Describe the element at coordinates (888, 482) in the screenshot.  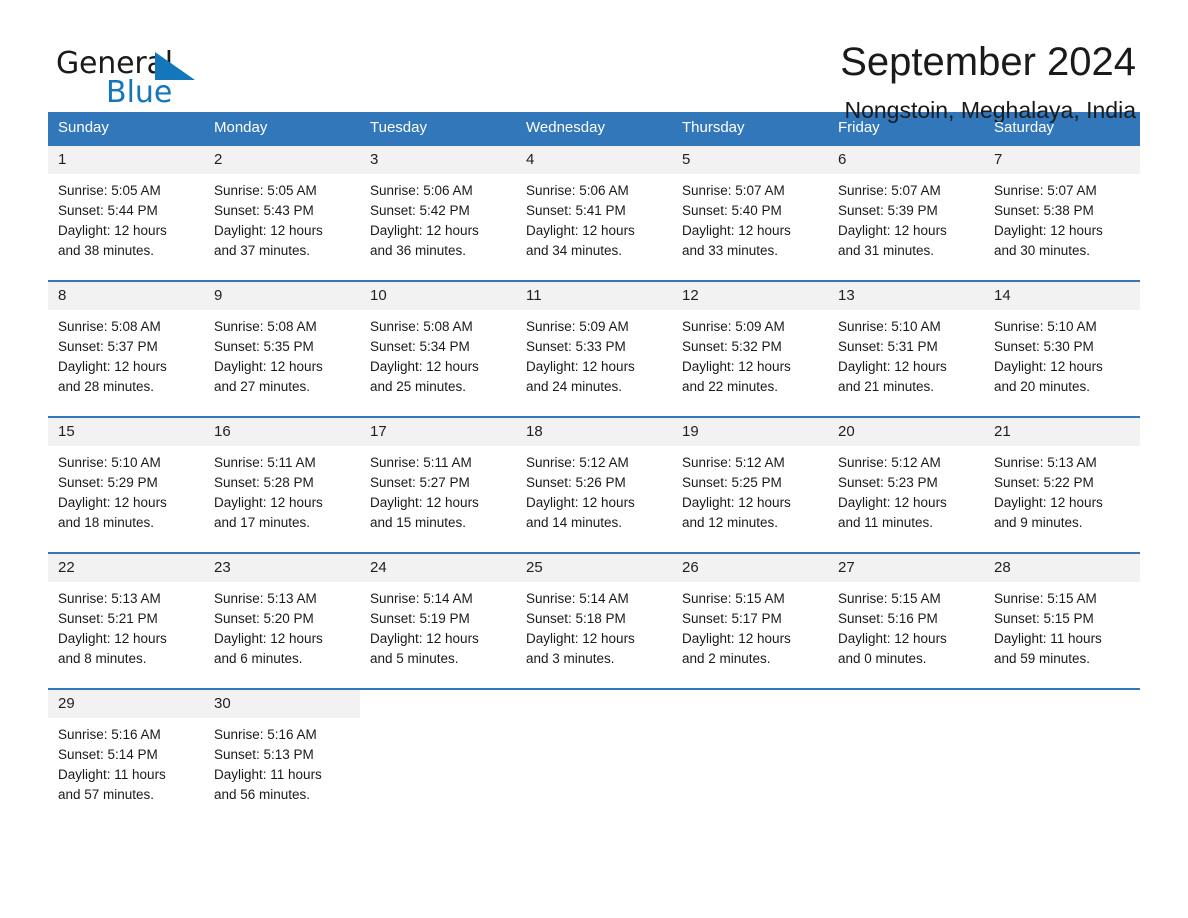
I see `sunset-text: Sunset: 5:23 PM` at that location.